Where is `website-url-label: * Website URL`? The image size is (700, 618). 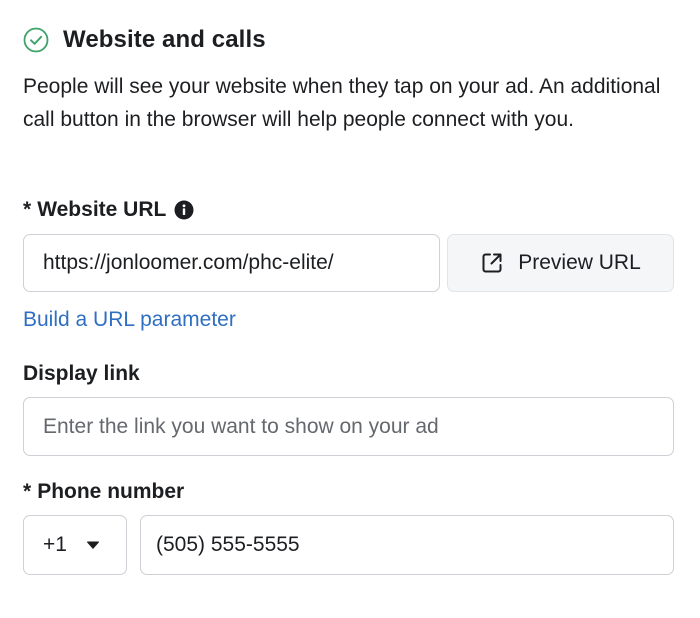
website-url-label: * Website URL is located at coordinates (108, 210).